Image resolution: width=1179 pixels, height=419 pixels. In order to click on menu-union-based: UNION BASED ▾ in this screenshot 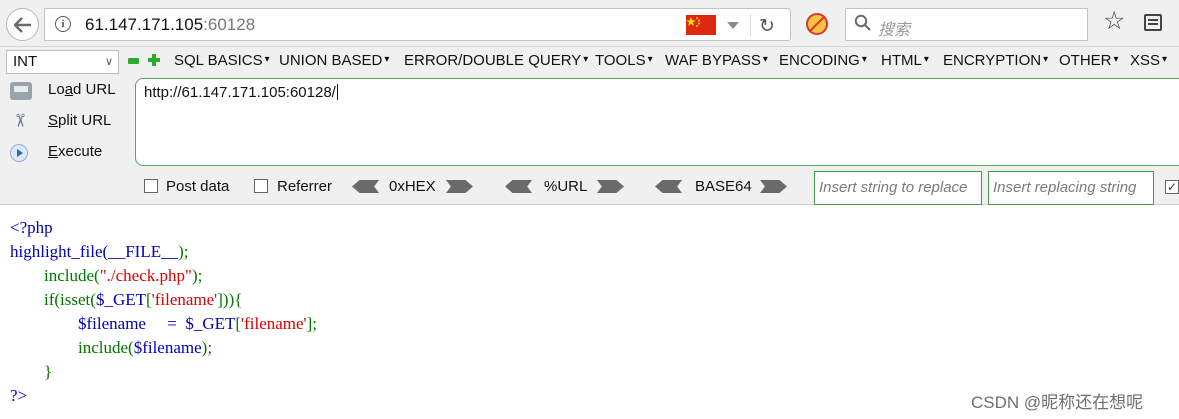, I will do `click(334, 60)`.